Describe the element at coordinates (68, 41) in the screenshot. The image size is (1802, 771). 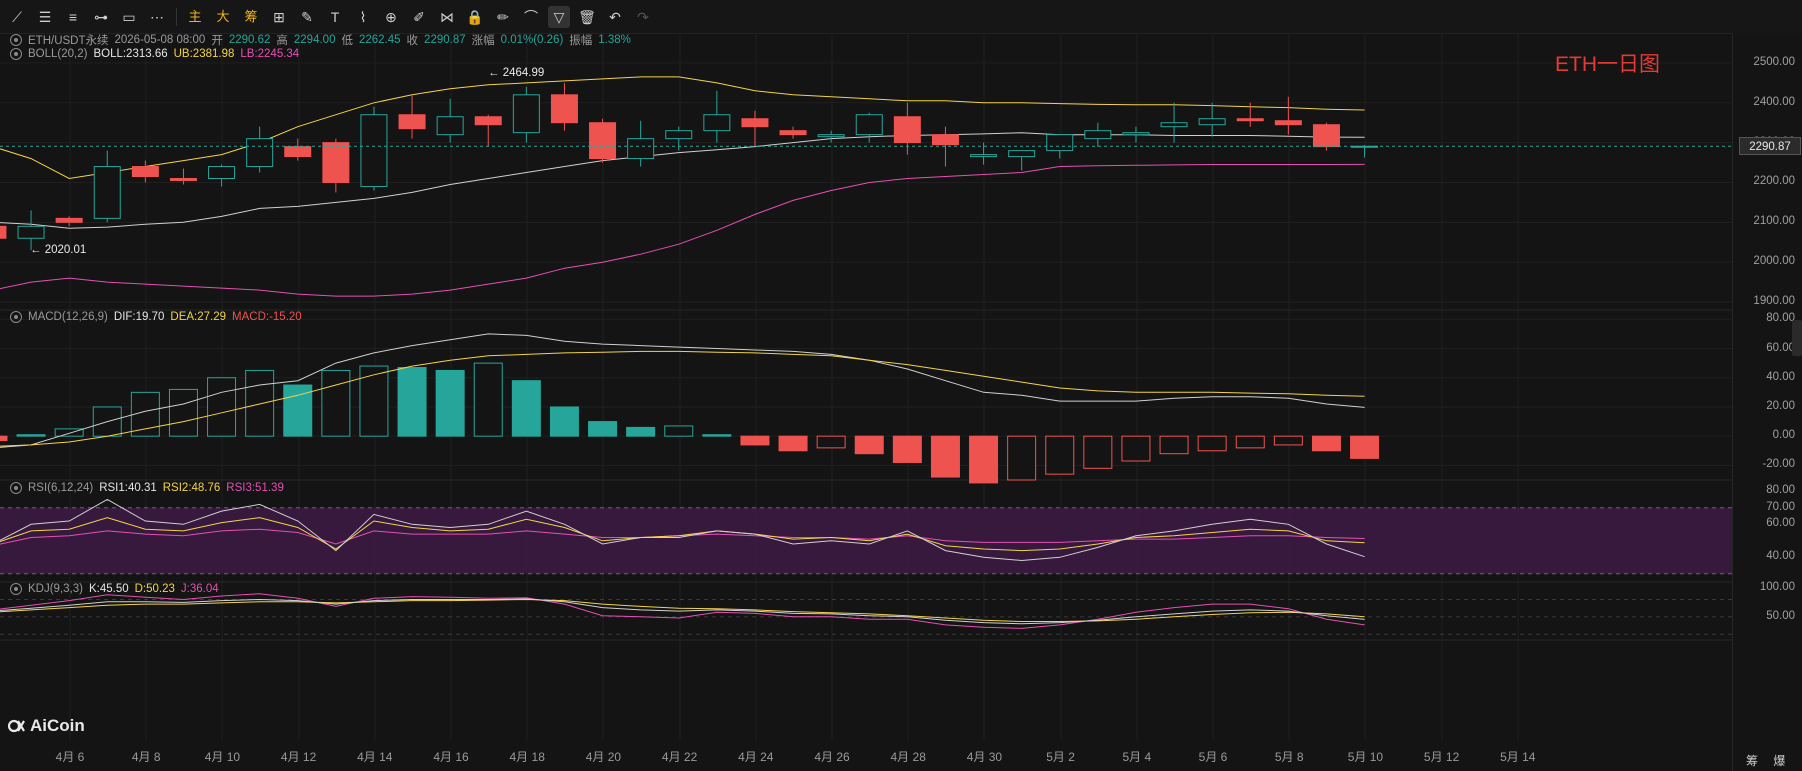
I see `symbol-label: ETH/USDT永续` at that location.